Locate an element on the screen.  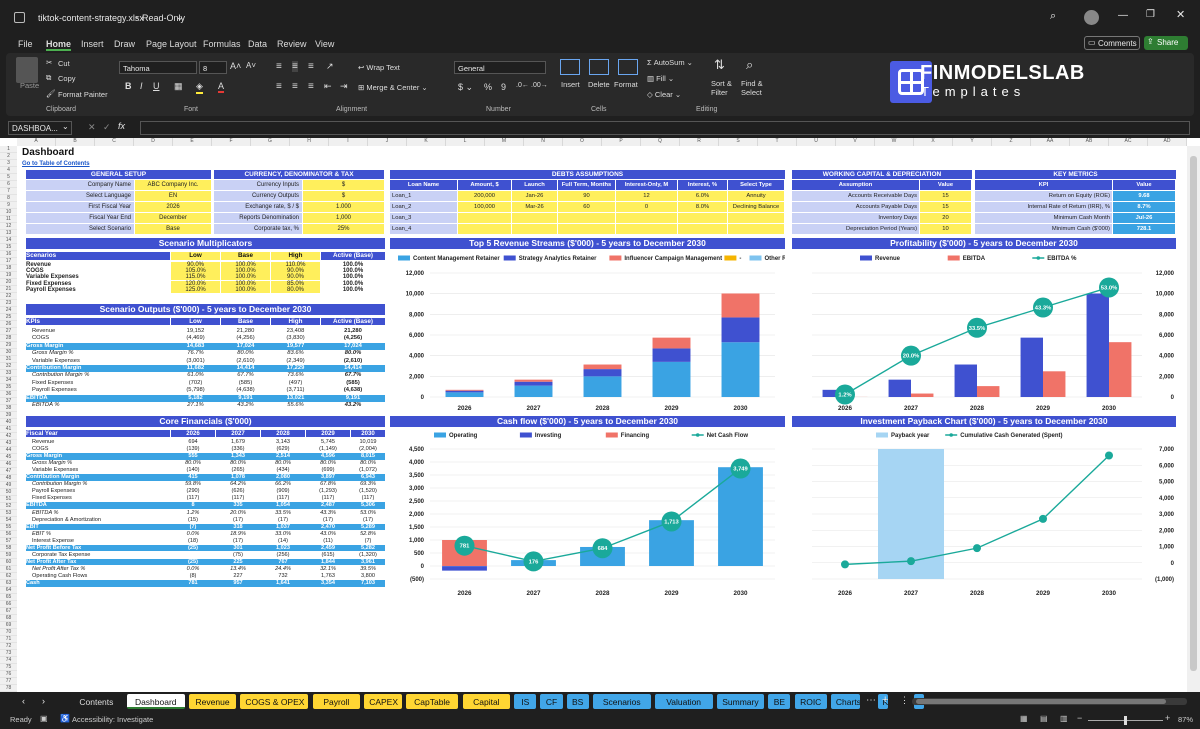
row-header: 10 is located at coordinates (8, 212).